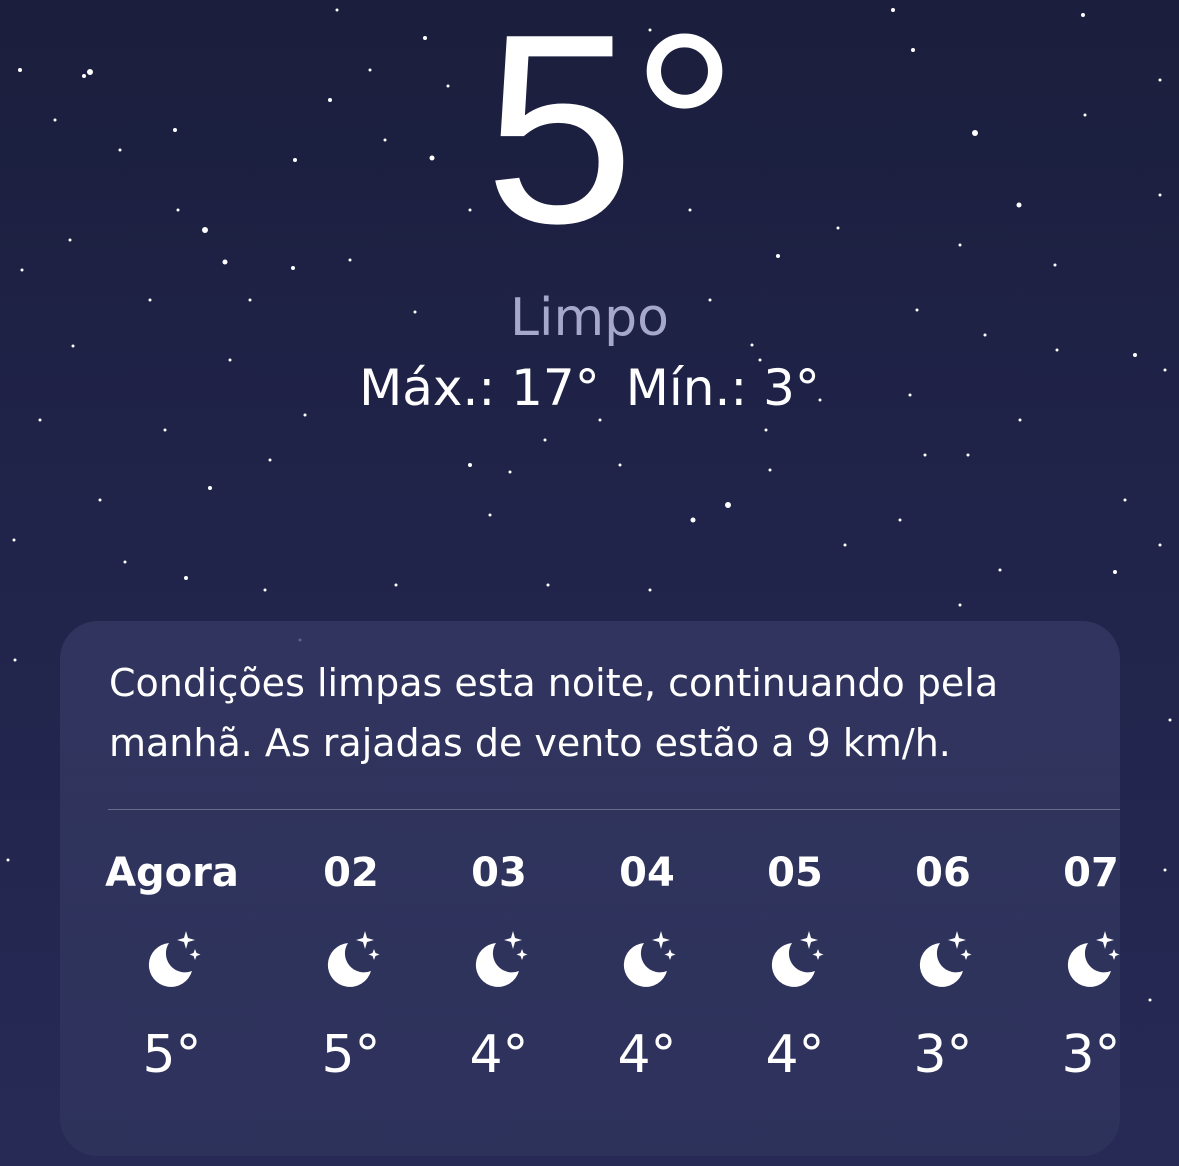  What do you see at coordinates (351, 873) in the screenshot?
I see `hour-label: 02` at bounding box center [351, 873].